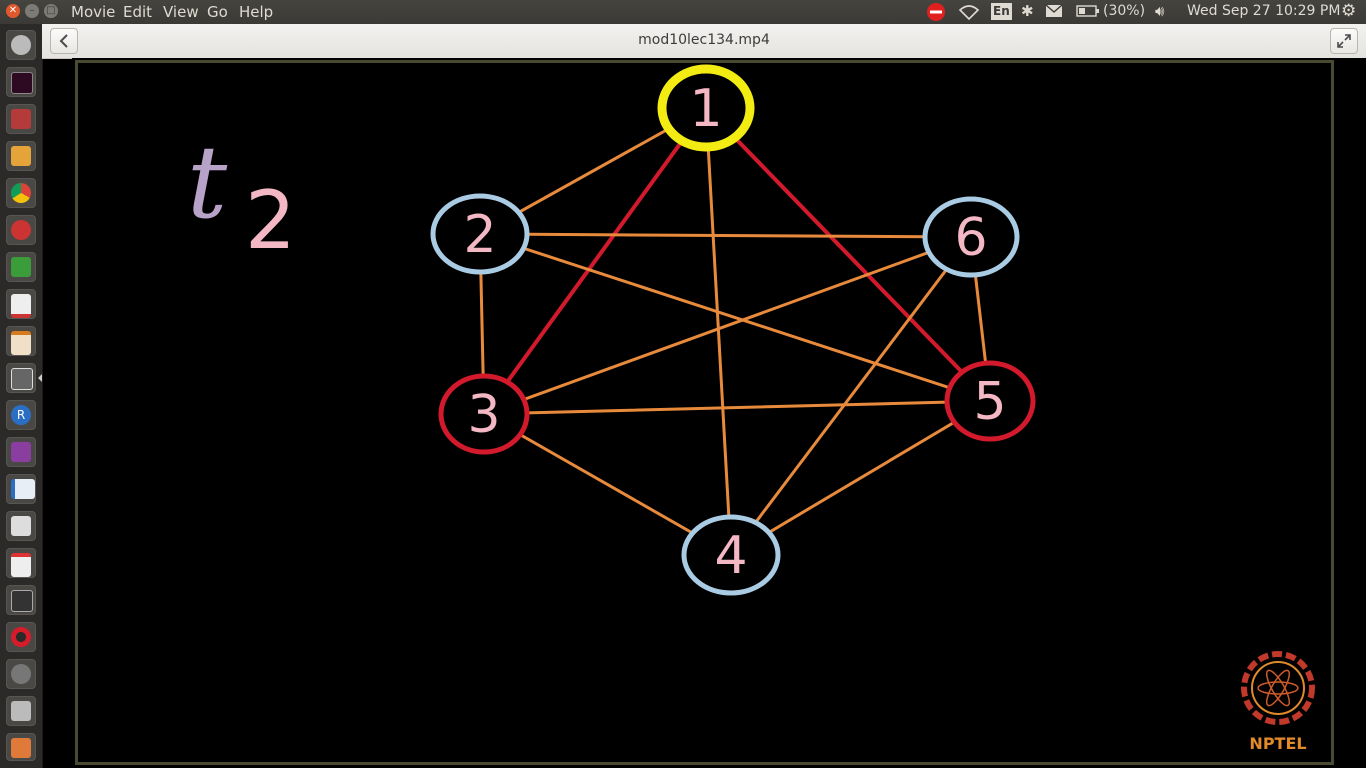 The height and width of the screenshot is (768, 1366). What do you see at coordinates (32, 11) in the screenshot?
I see `minimize-window-icon: –` at bounding box center [32, 11].